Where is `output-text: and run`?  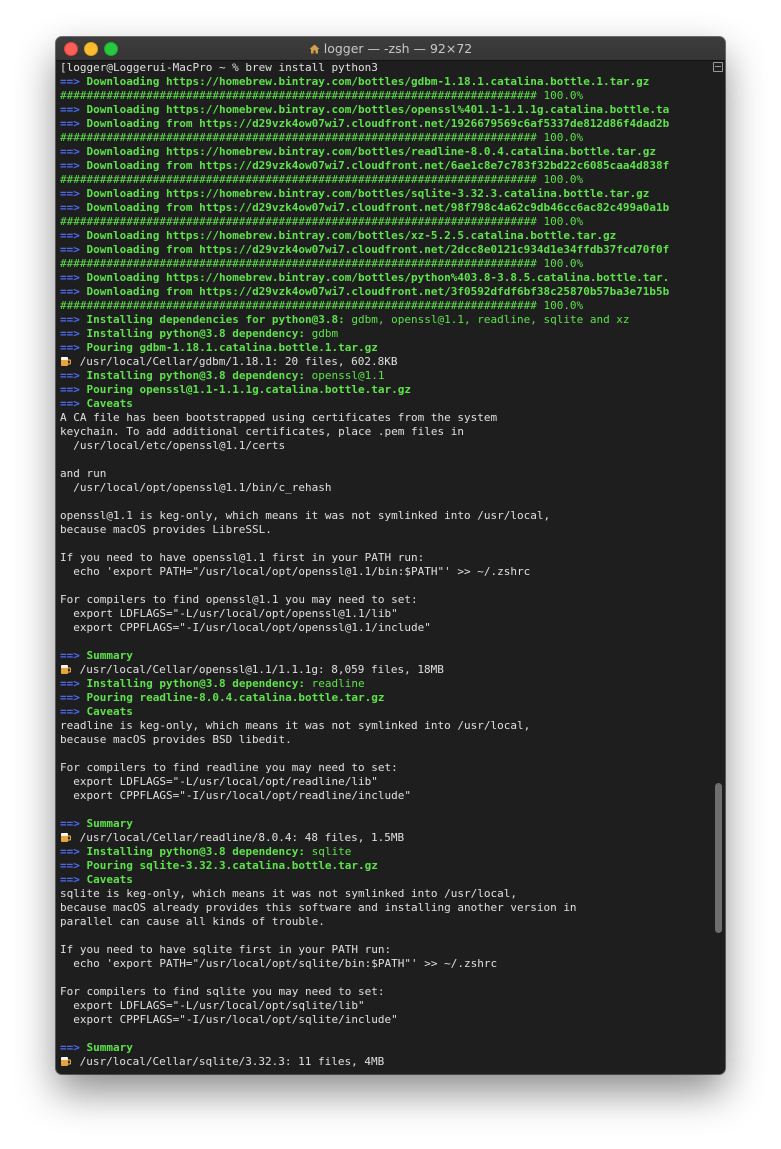
output-text: and run is located at coordinates (83, 473).